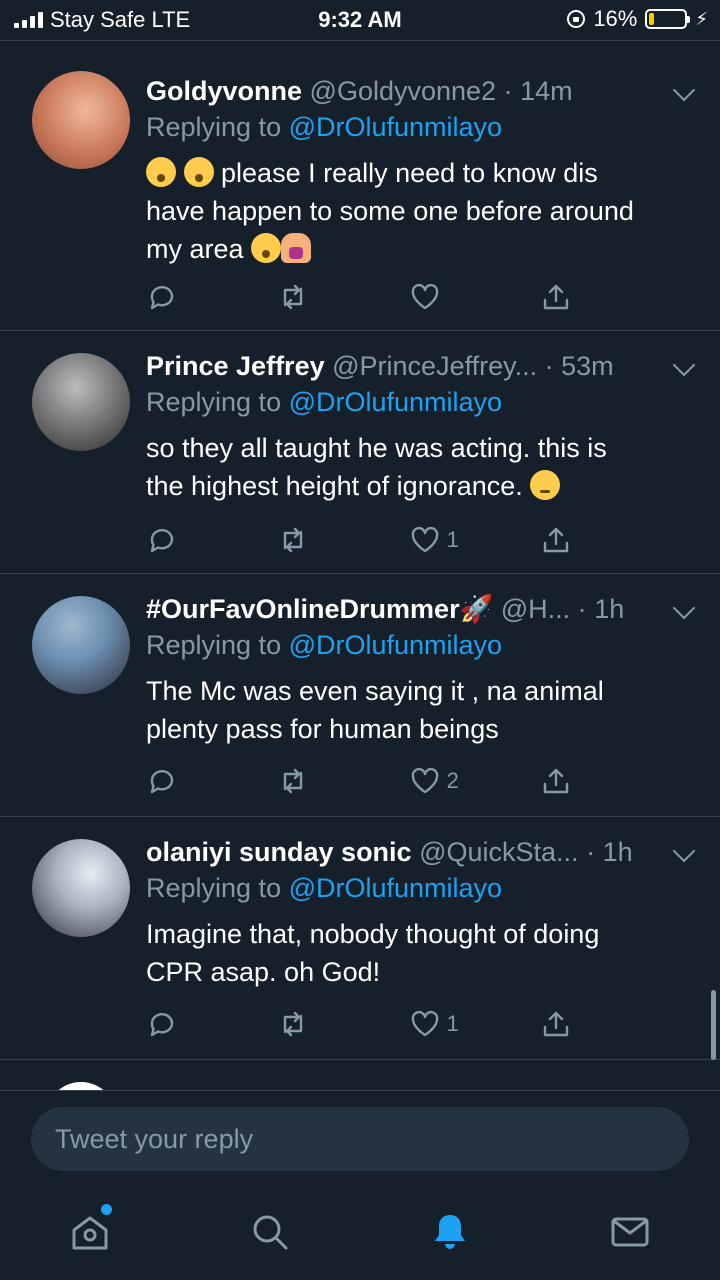  I want to click on like-count: 2, so click(452, 780).